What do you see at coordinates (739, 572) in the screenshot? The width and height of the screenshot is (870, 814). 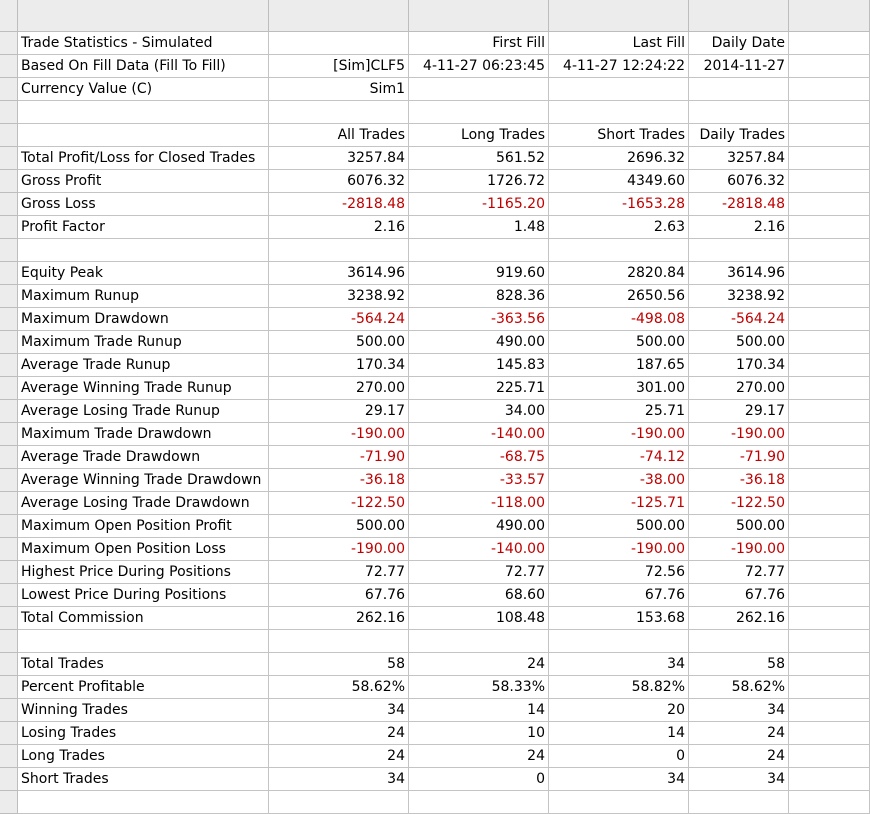 I see `daily-trades-cell: 72.77` at bounding box center [739, 572].